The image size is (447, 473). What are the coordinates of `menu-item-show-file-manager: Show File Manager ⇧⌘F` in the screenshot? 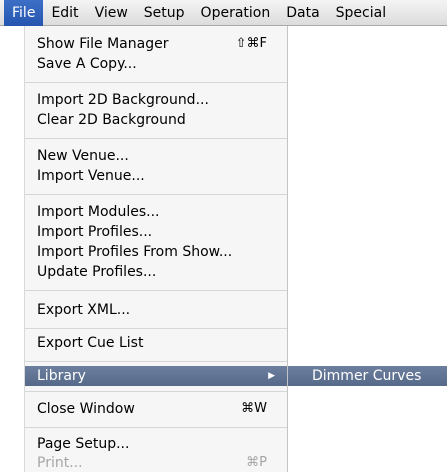 It's located at (156, 44).